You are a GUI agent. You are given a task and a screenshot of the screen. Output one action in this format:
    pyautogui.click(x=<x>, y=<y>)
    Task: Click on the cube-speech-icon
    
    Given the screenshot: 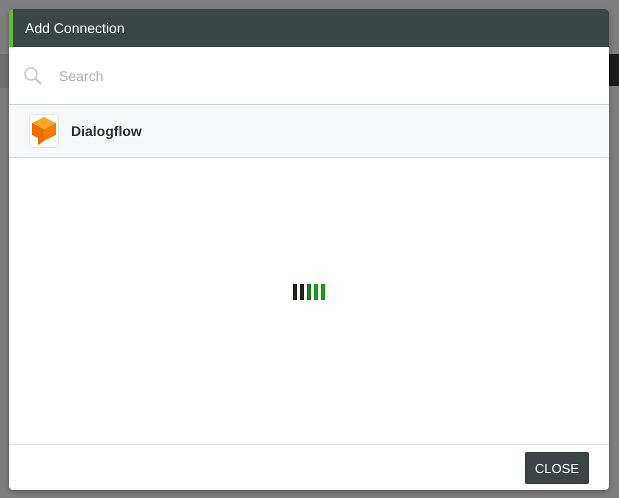 What is the action you would take?
    pyautogui.click(x=44, y=131)
    